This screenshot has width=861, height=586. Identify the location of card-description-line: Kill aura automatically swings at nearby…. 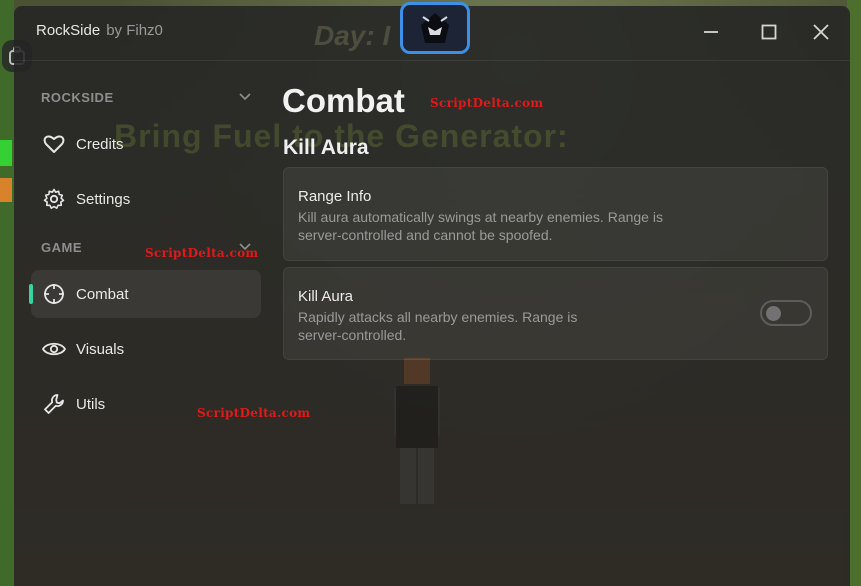
(480, 217).